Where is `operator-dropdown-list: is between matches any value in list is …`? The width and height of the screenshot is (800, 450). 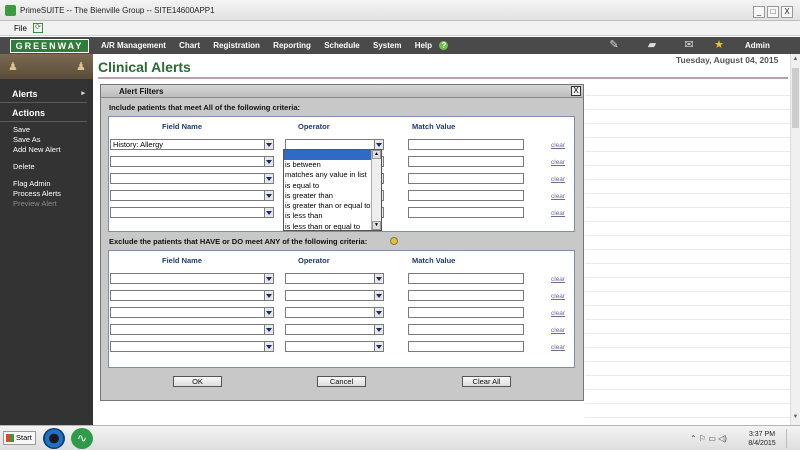 operator-dropdown-list: is between matches any value in list is … is located at coordinates (332, 190).